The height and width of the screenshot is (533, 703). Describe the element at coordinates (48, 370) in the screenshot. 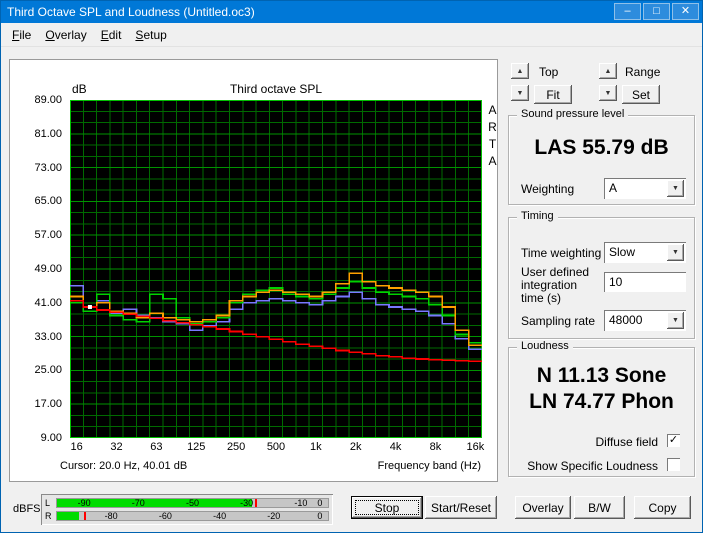

I see `y-tick-label: 25.00` at that location.